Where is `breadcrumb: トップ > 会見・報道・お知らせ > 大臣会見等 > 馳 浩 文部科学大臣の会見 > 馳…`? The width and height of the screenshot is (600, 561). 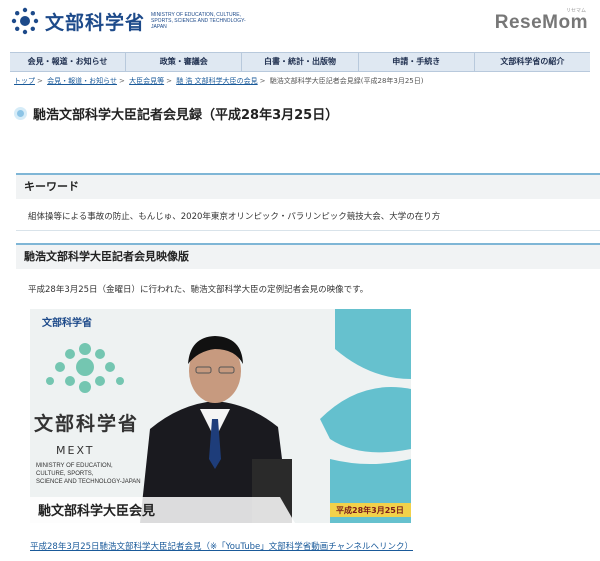 breadcrumb: トップ > 会見・報道・お知らせ > 大臣会見等 > 馳 浩 文部科学大臣の会見 > 馳… is located at coordinates (219, 81).